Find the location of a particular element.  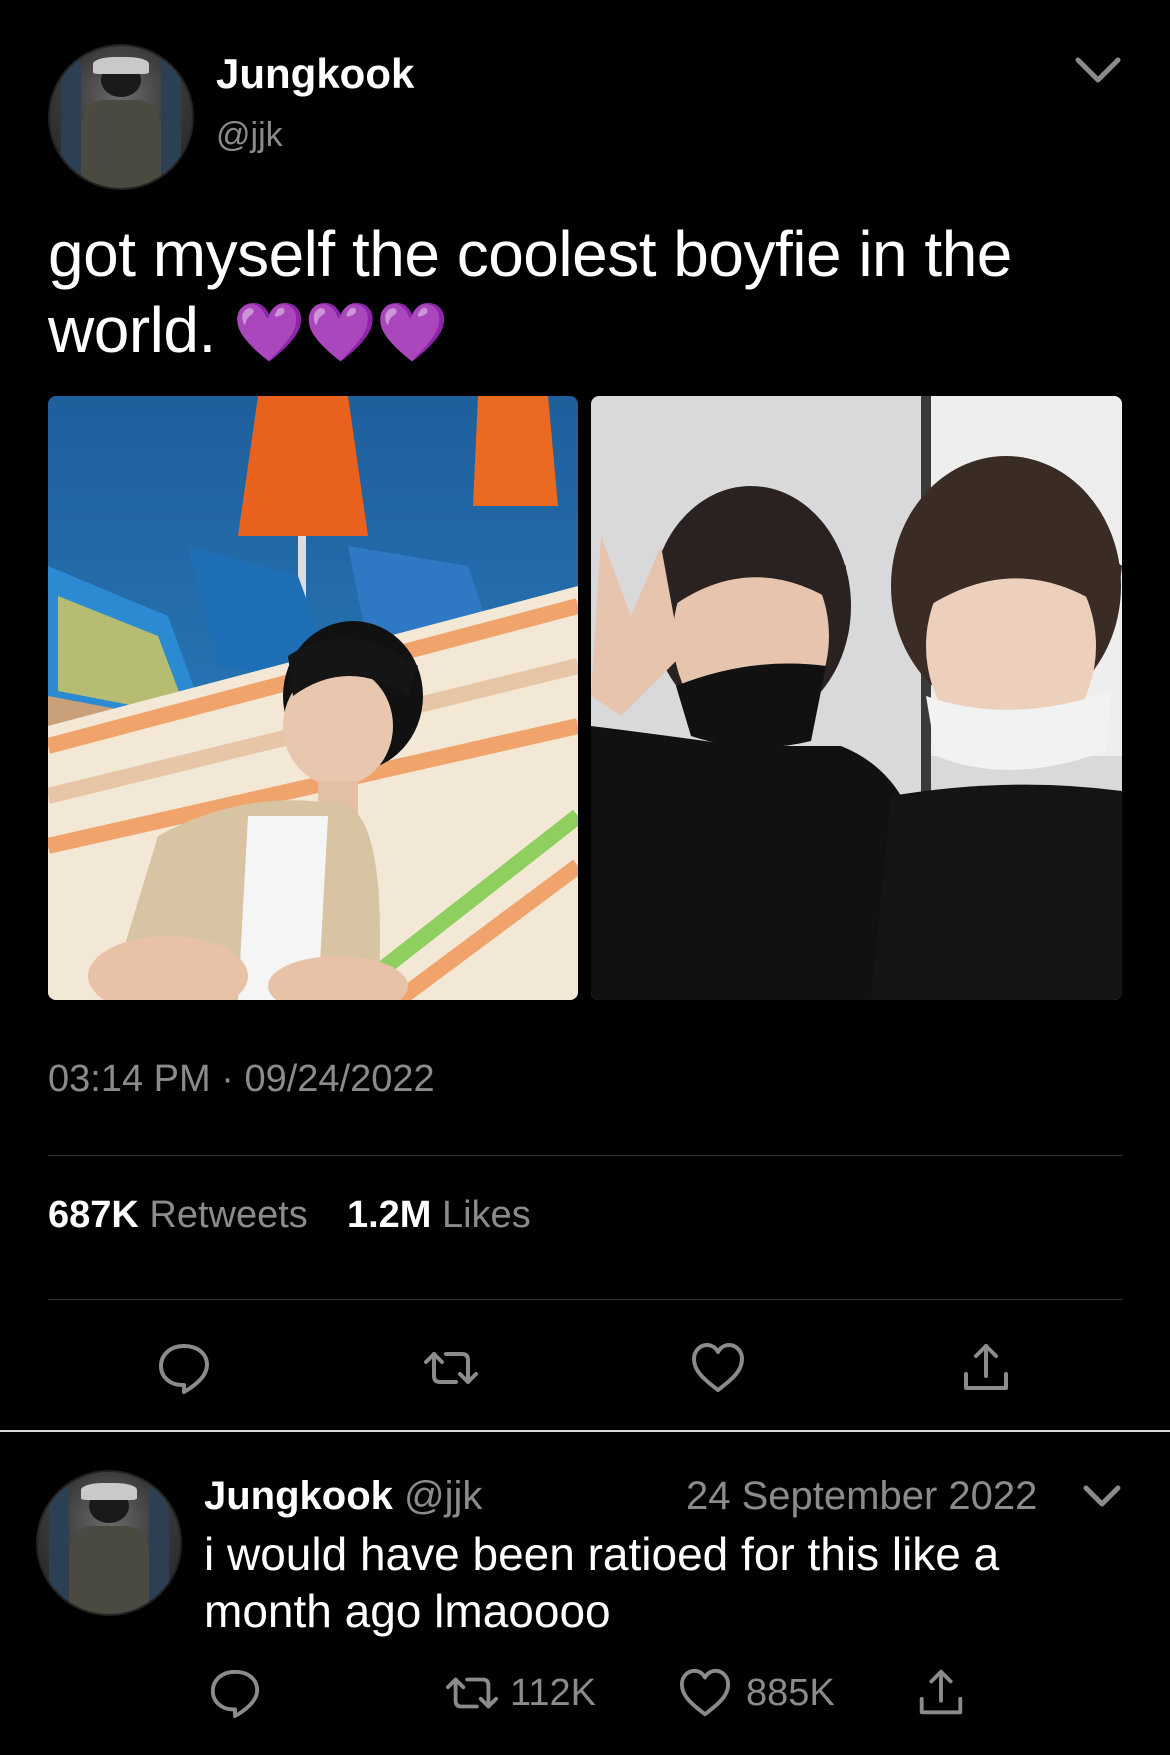

reply-icon is located at coordinates (184, 1368).